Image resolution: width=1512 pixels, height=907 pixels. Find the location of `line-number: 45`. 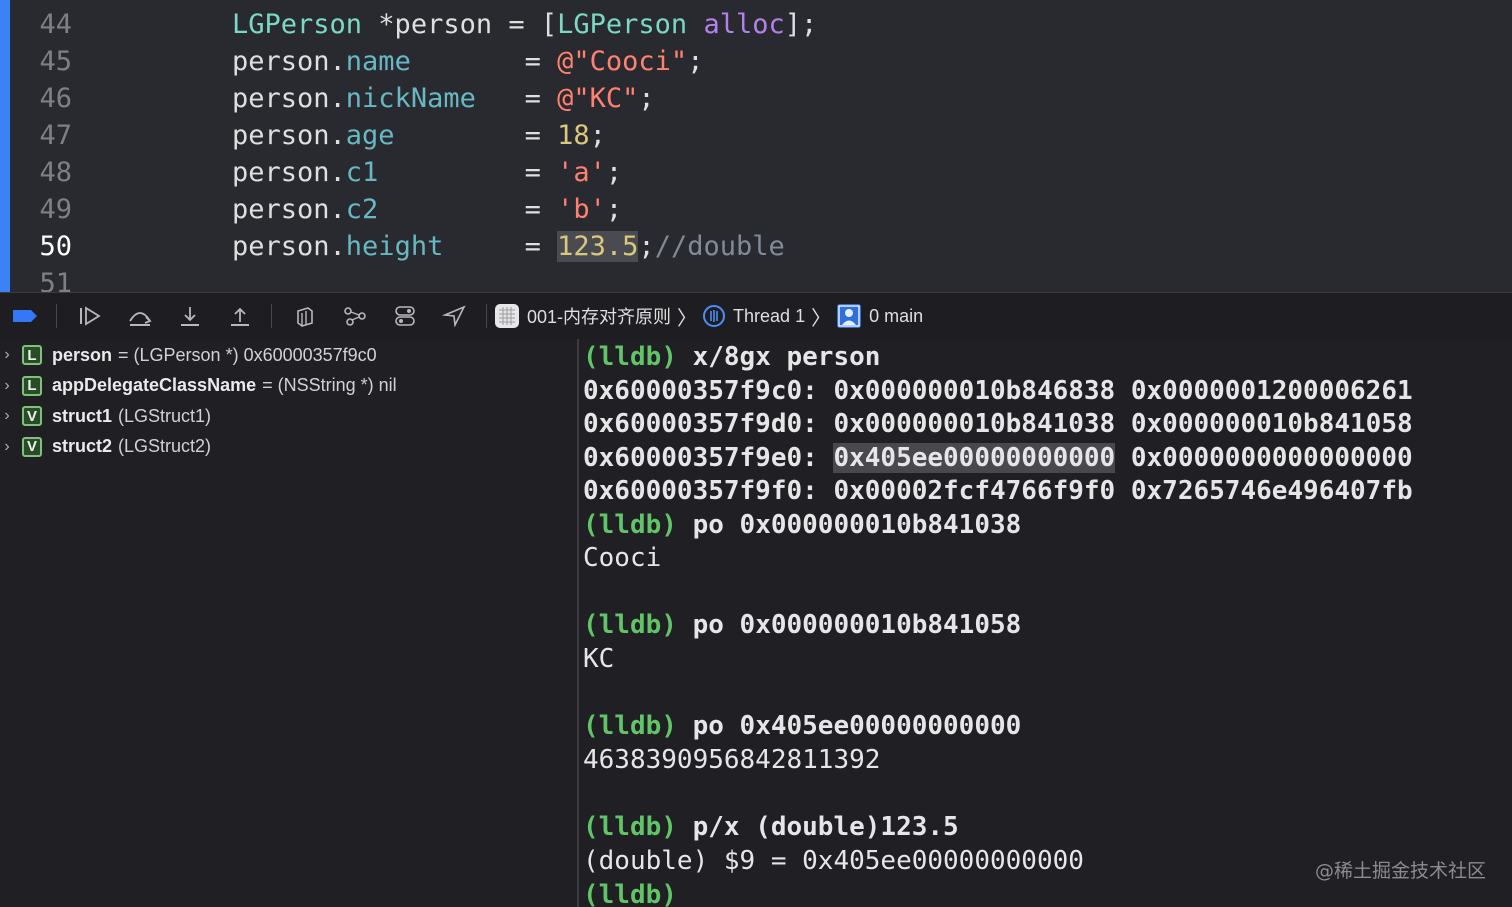

line-number: 45 is located at coordinates (46, 61).